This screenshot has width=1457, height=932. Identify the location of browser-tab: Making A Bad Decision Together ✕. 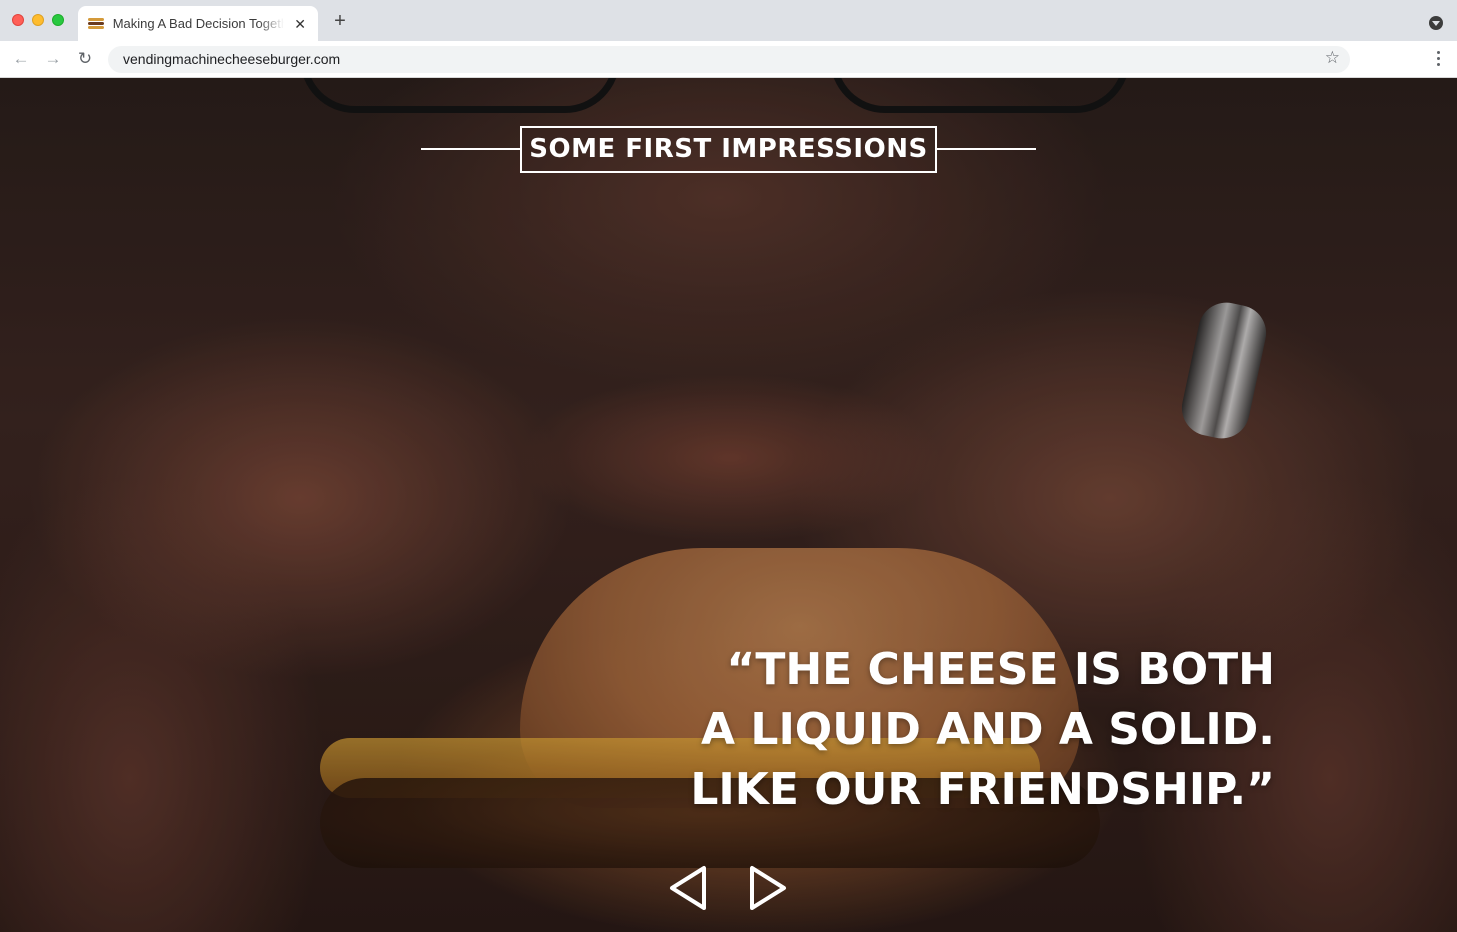
(198, 23).